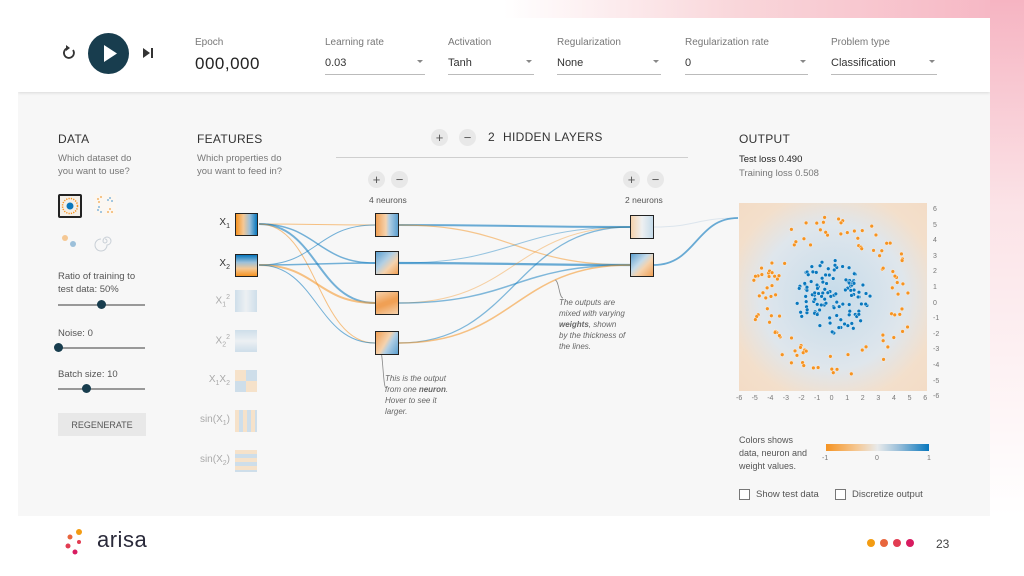 This screenshot has height=576, width=1024. What do you see at coordinates (587, 302) in the screenshot?
I see `annotation-line: The outputs are` at bounding box center [587, 302].